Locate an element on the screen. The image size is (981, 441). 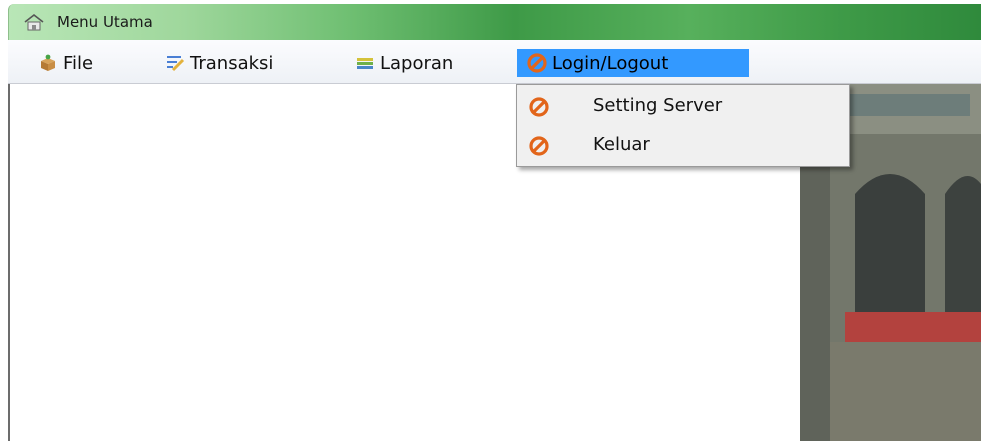
menu-bar: File Transaksi Laporan Login/Logout is located at coordinates (494, 62).